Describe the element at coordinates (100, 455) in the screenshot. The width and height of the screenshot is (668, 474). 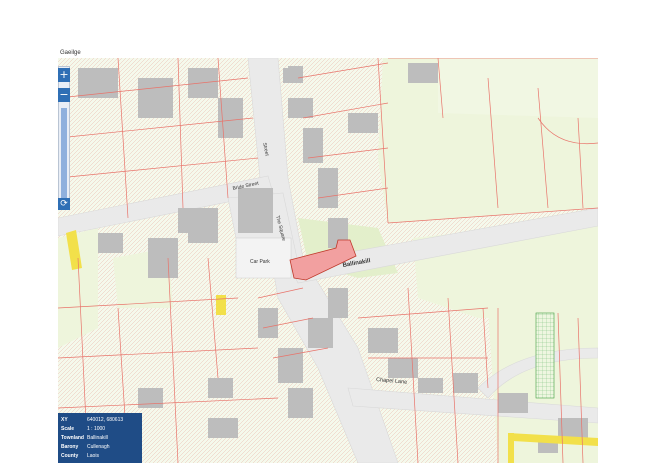
I see `info-row: County Laois` at that location.